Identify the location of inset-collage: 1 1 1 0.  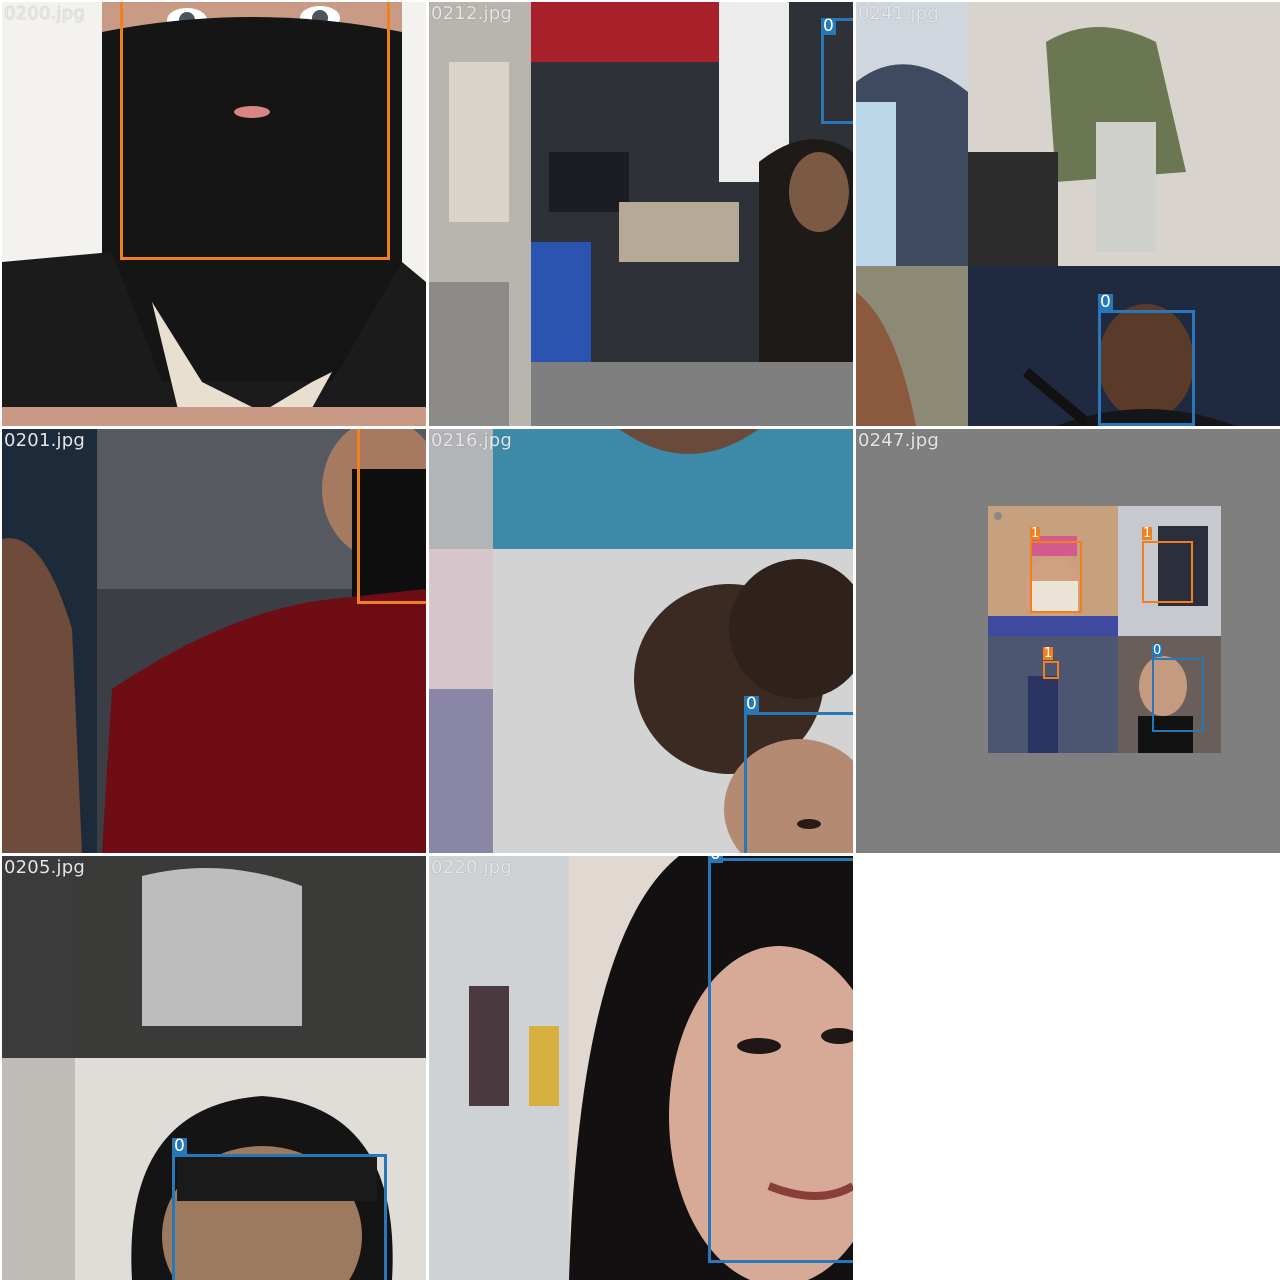
(1104, 629).